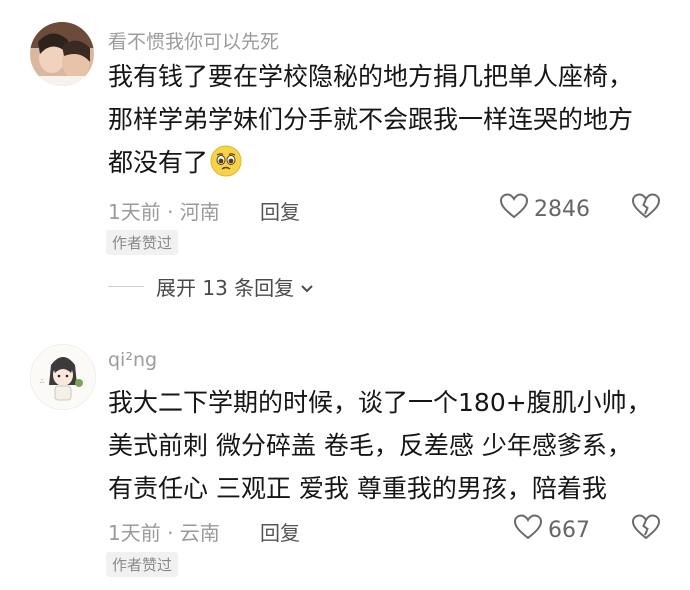  I want to click on expand-replies-button: 展开 13 条回复, so click(211, 286).